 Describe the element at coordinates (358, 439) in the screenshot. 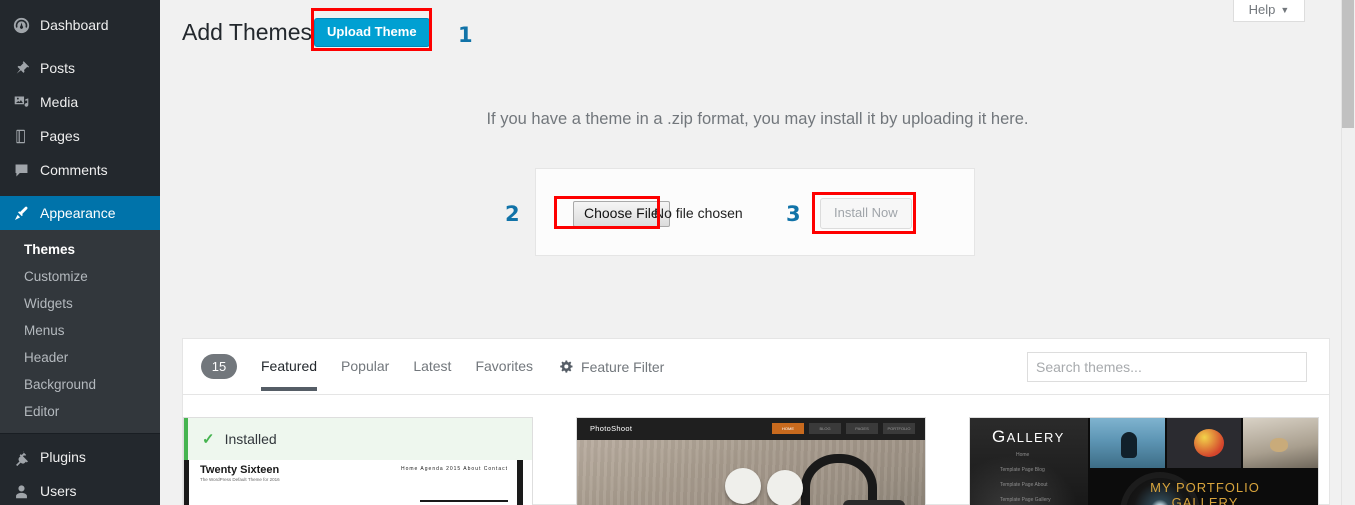

I see `installed-status-badge: ✓ Installed` at that location.